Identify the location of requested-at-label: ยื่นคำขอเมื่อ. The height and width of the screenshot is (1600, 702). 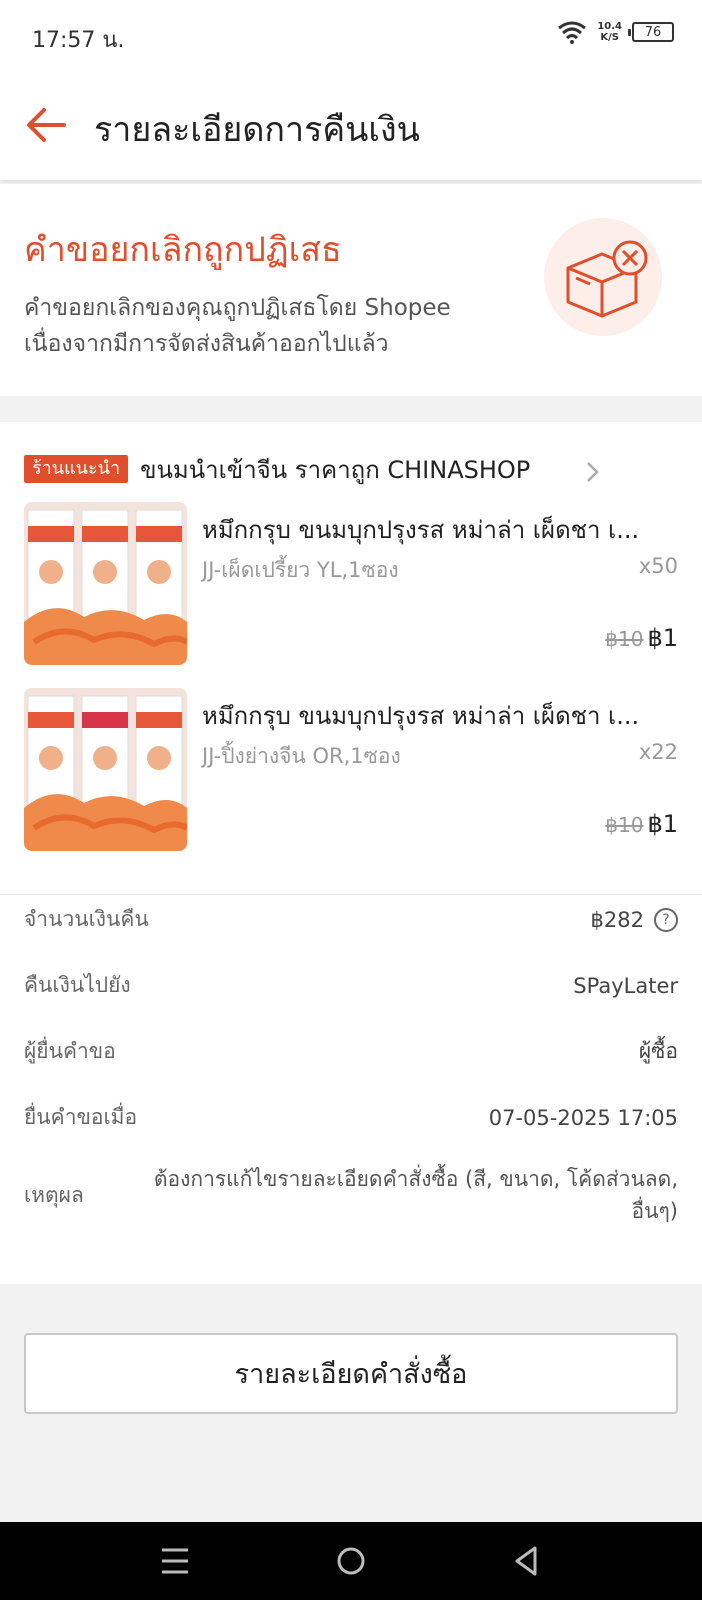
(81, 1117).